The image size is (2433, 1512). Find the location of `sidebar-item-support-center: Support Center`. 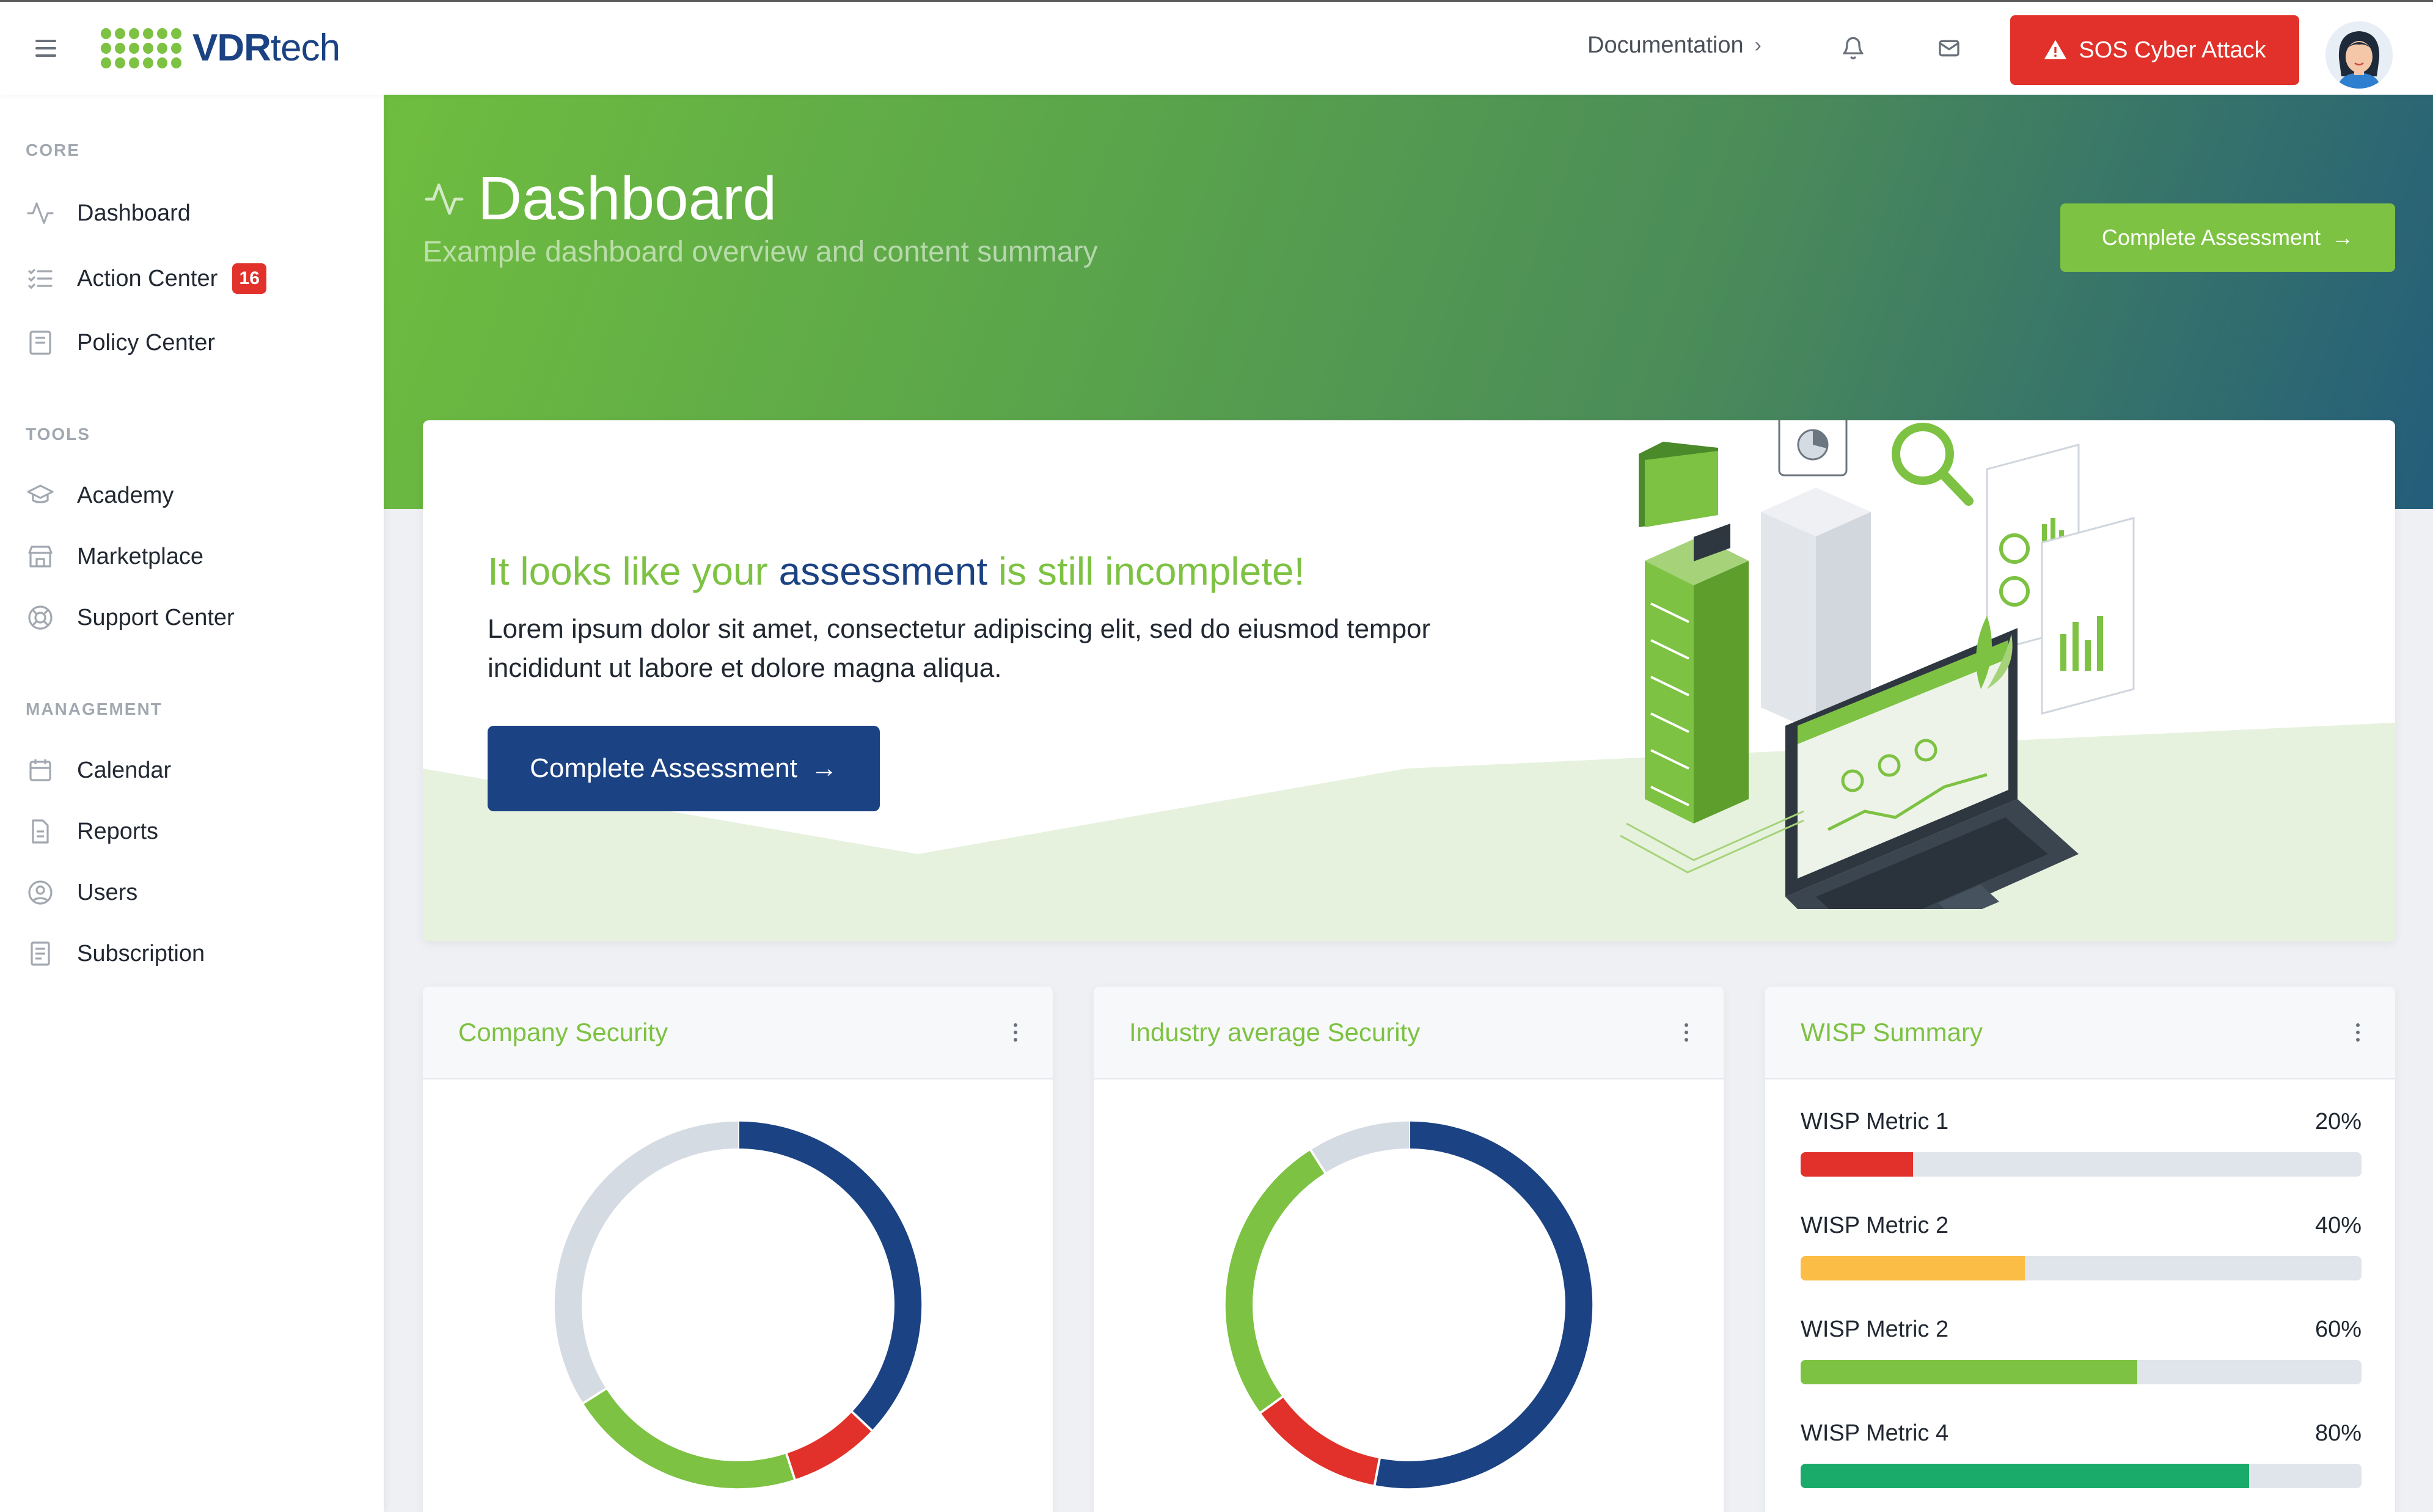

sidebar-item-support-center: Support Center is located at coordinates (130, 617).